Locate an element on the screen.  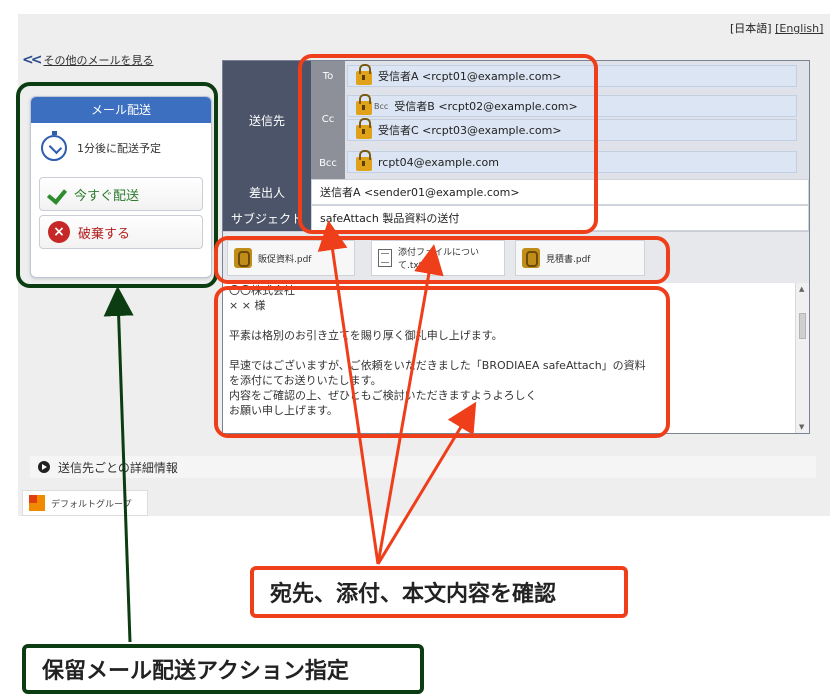
callout-action: 保留メール配送アクション指定 is located at coordinates (223, 669).